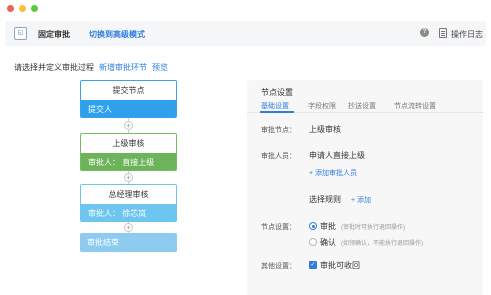  Describe the element at coordinates (325, 129) in the screenshot. I see `node-value: 上级审核` at that location.